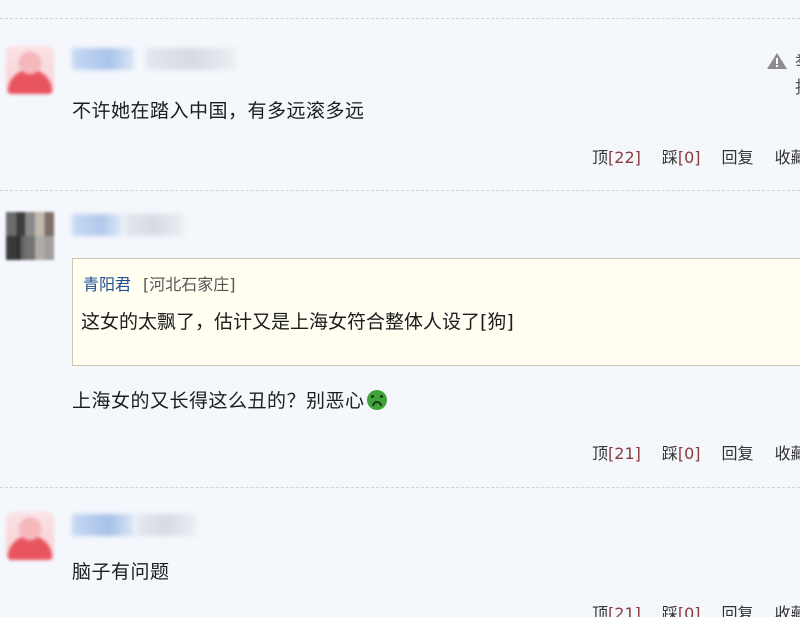 This screenshot has height=617, width=800. What do you see at coordinates (624, 157) in the screenshot?
I see `upvote-count: [22]` at bounding box center [624, 157].